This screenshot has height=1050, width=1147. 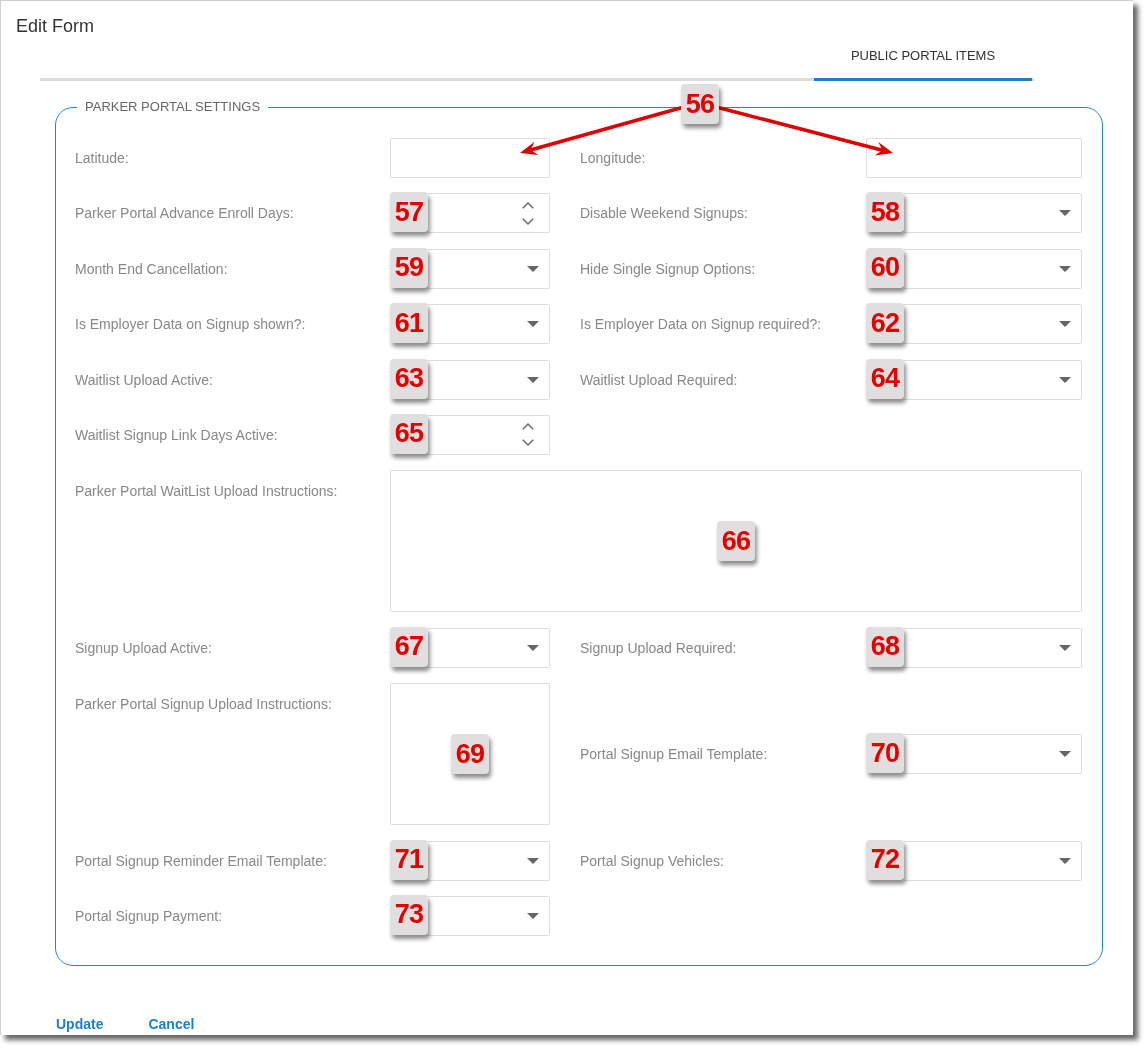 What do you see at coordinates (885, 267) in the screenshot?
I see `callout-badge: 60` at bounding box center [885, 267].